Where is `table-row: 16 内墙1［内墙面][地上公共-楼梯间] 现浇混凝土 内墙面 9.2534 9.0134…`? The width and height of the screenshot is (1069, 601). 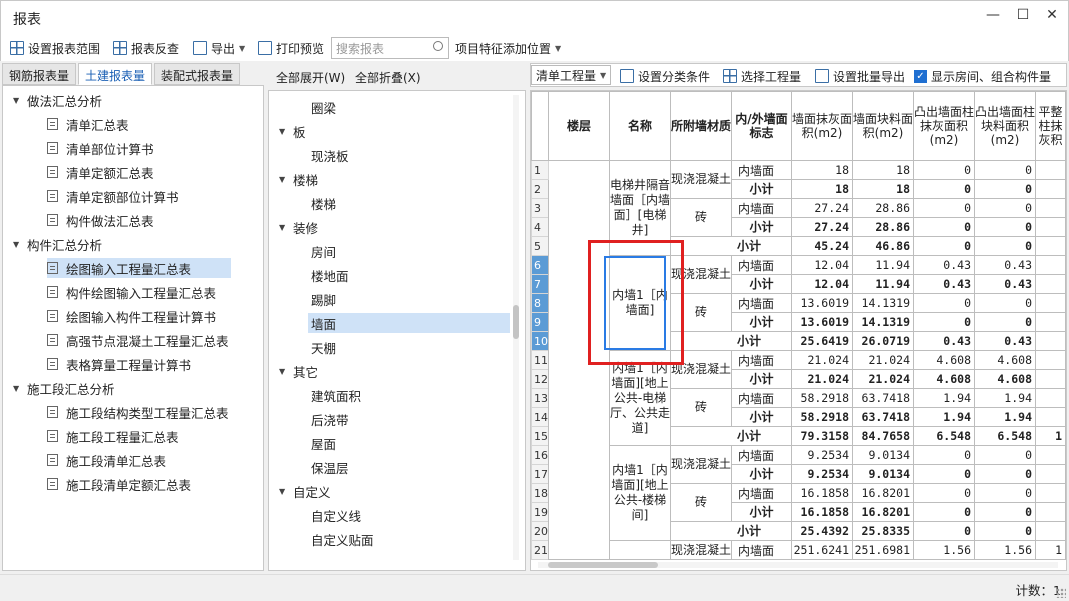 table-row: 16 内墙1［内墙面][地上公共-楼梯间] 现浇混凝土 内墙面 9.2534 9.0134… is located at coordinates (798, 493).